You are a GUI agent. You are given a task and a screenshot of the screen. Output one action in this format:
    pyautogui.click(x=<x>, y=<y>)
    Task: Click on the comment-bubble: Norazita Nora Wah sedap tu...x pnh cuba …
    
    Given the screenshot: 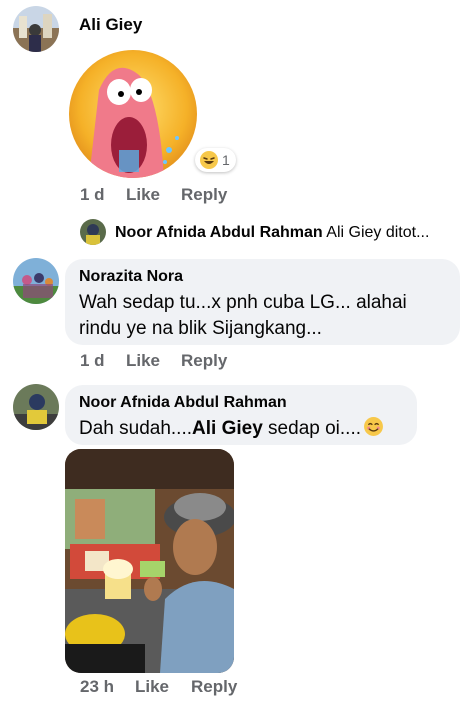 What is the action you would take?
    pyautogui.click(x=262, y=302)
    